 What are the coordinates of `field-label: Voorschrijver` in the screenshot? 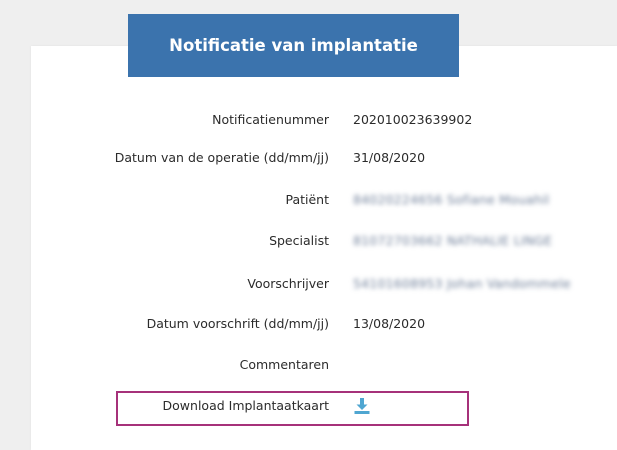 It's located at (288, 283).